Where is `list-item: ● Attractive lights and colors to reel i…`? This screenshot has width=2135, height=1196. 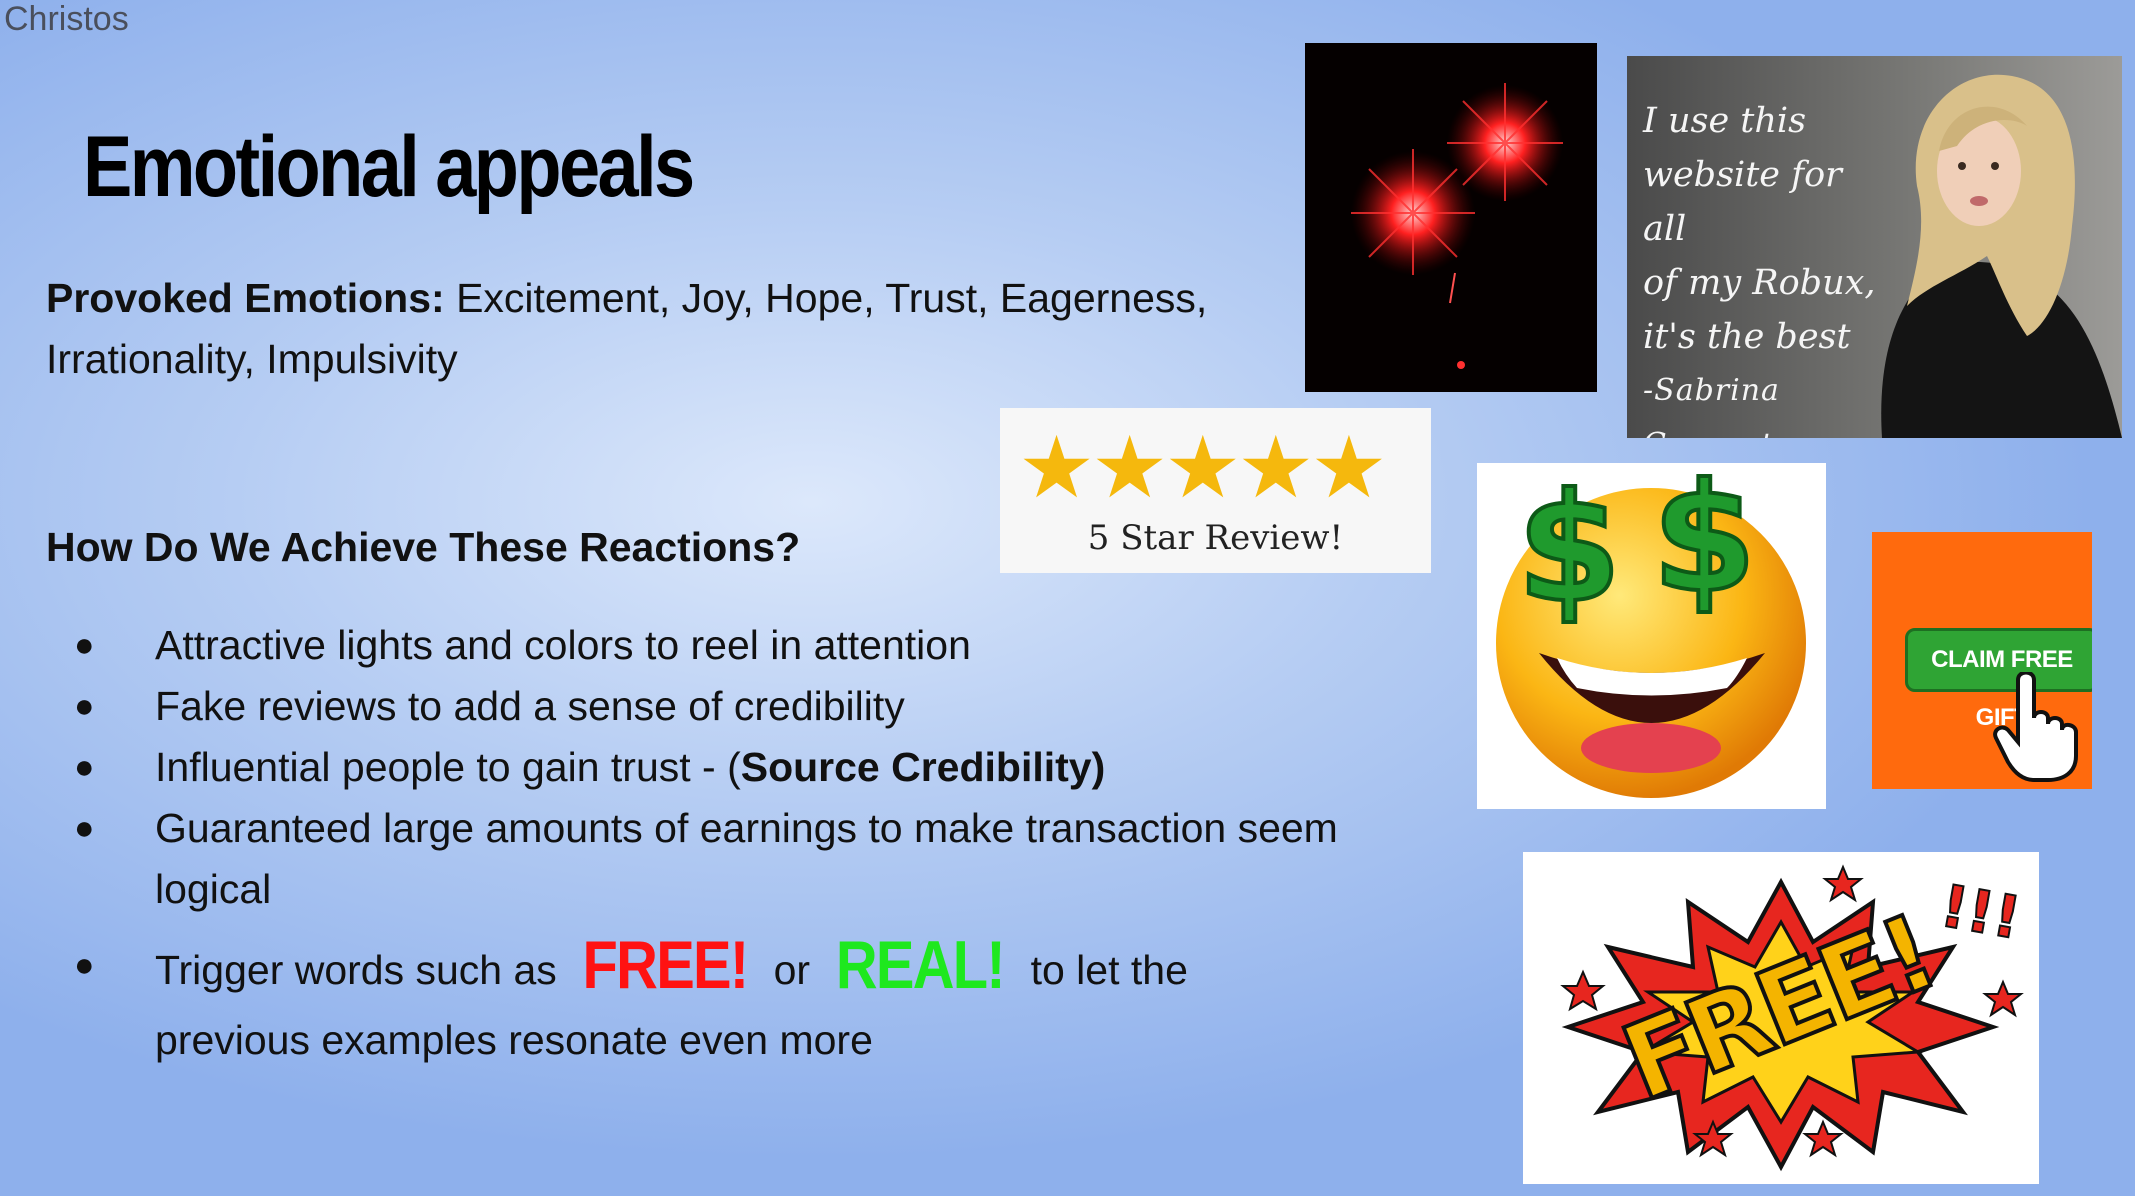 list-item: ● Attractive lights and colors to reel i… is located at coordinates (696, 645).